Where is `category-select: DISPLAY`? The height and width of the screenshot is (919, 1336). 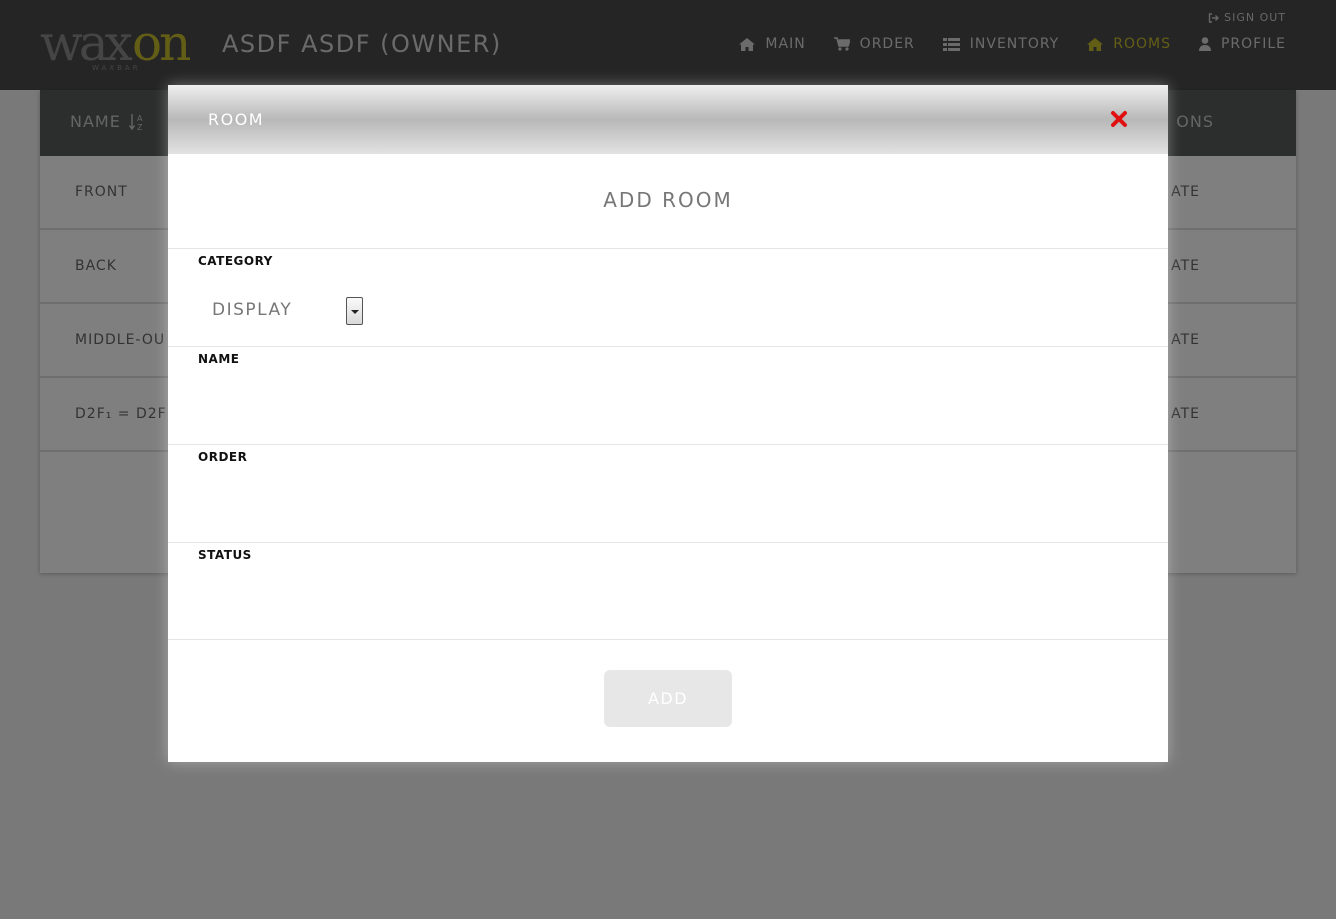
category-select: DISPLAY is located at coordinates (288, 311).